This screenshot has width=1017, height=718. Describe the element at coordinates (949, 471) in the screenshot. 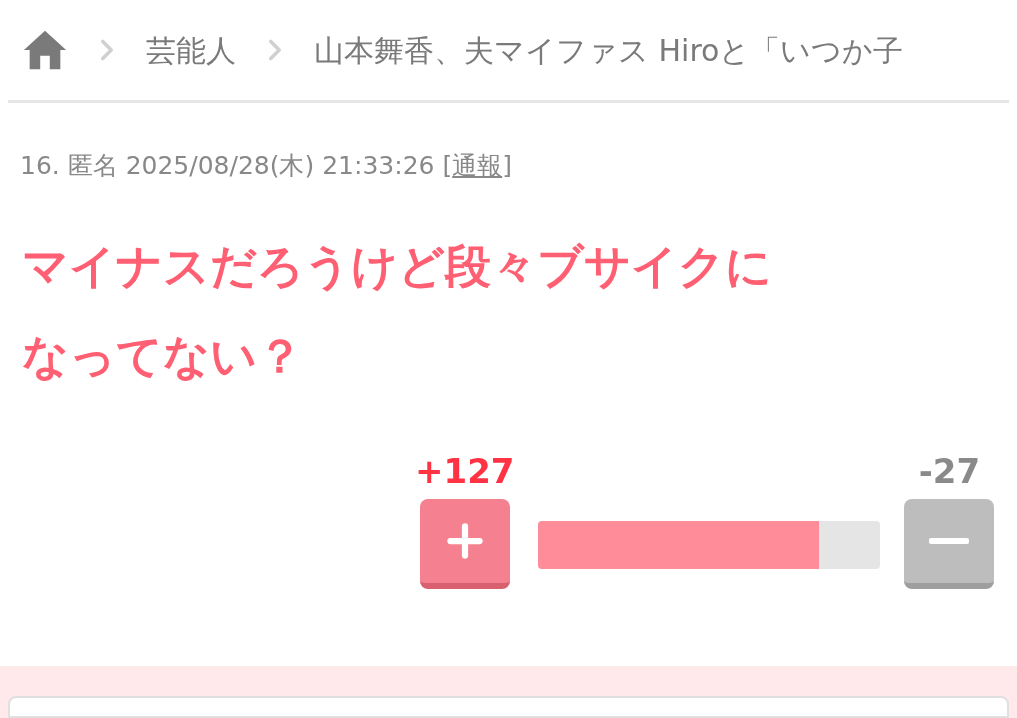

I see `minus-count: -27` at that location.